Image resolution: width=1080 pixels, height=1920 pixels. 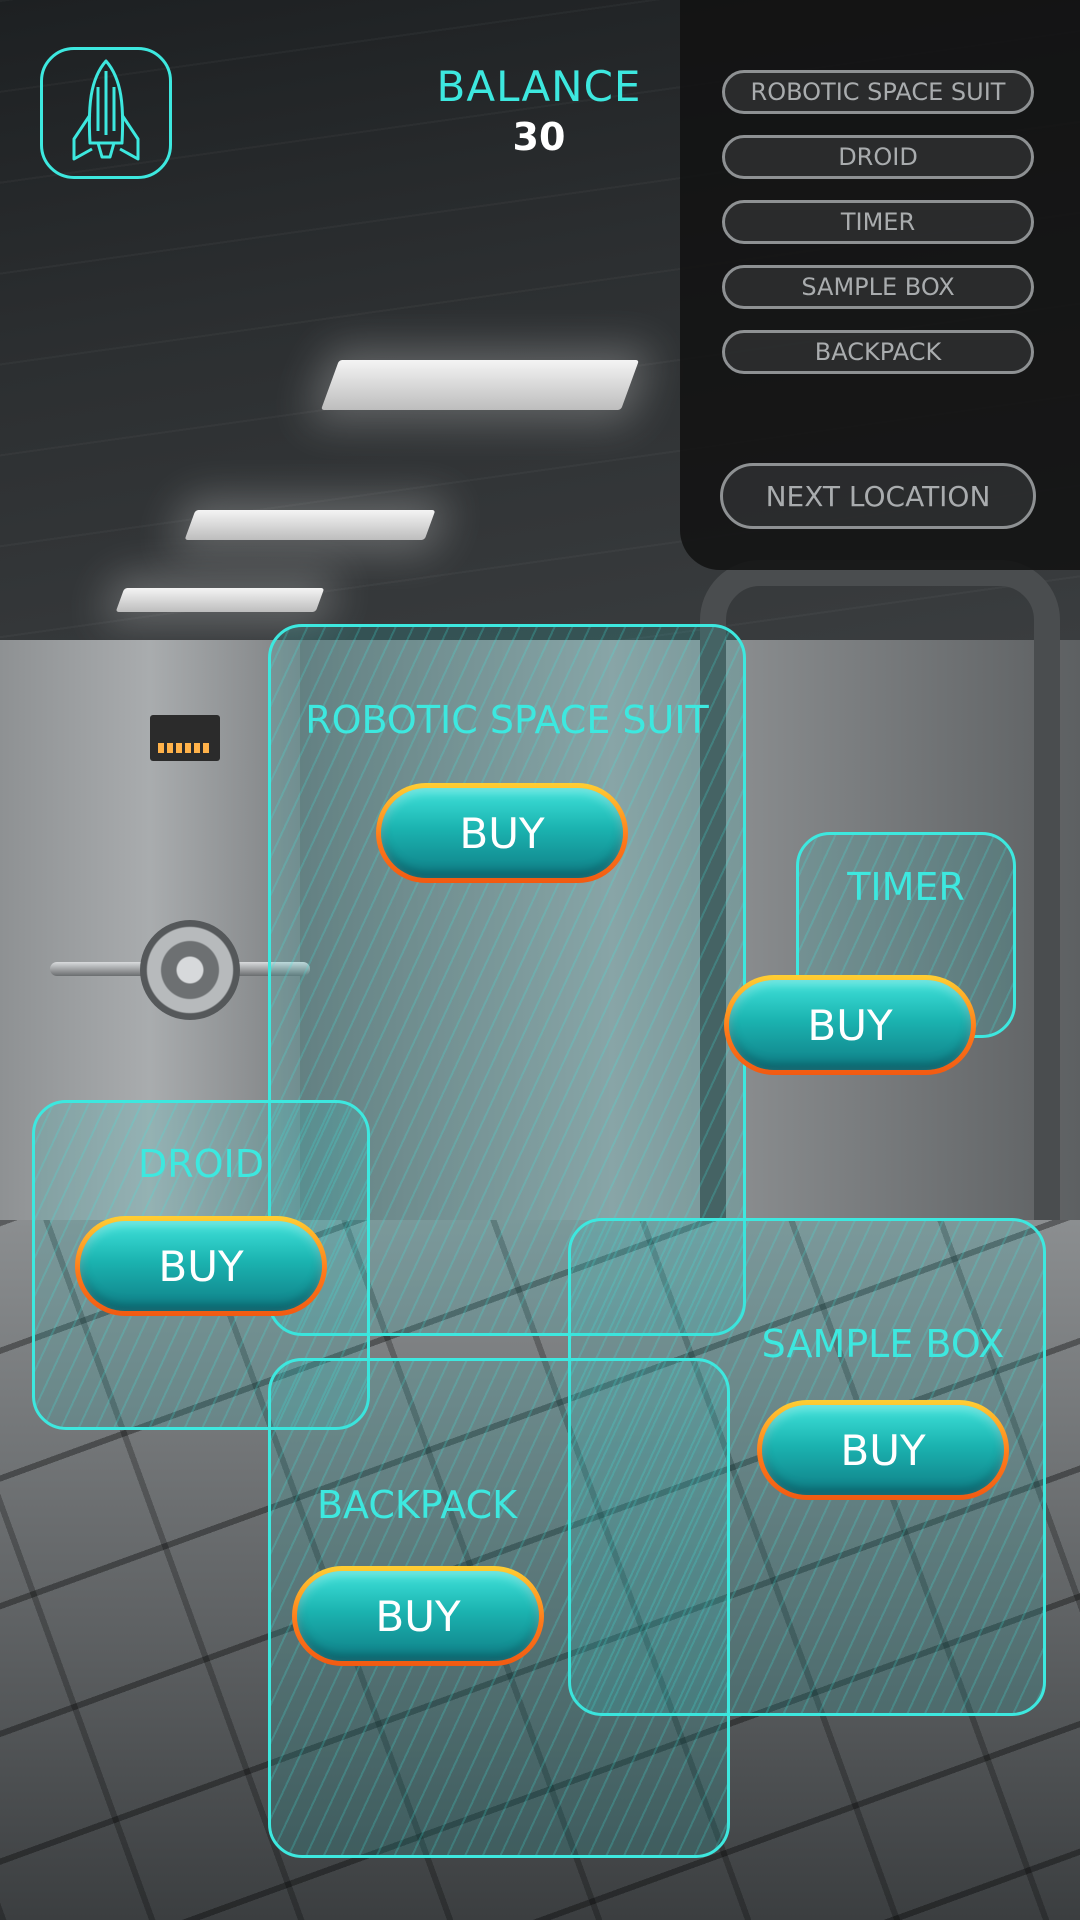 What do you see at coordinates (906, 887) in the screenshot?
I see `card-title-timer: TIMER` at bounding box center [906, 887].